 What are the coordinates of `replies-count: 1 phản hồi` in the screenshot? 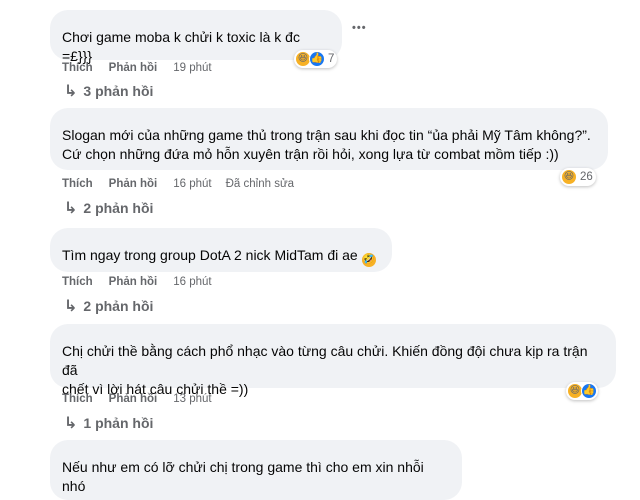 It's located at (118, 423).